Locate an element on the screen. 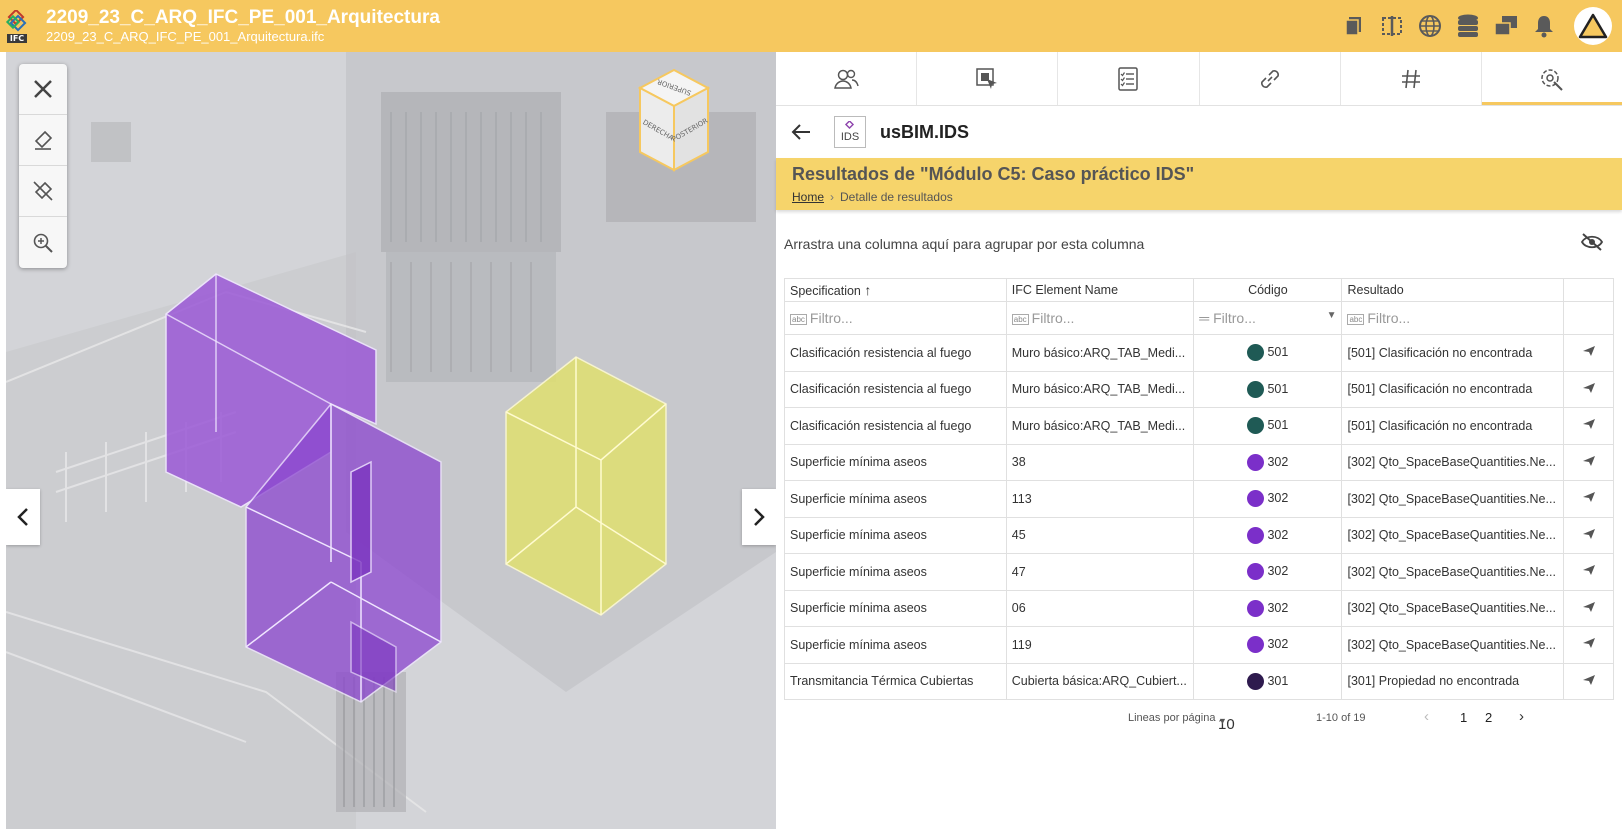 This screenshot has width=1622, height=829. cell-specification: Transmitancia Térmica Cubiertas is located at coordinates (895, 681).